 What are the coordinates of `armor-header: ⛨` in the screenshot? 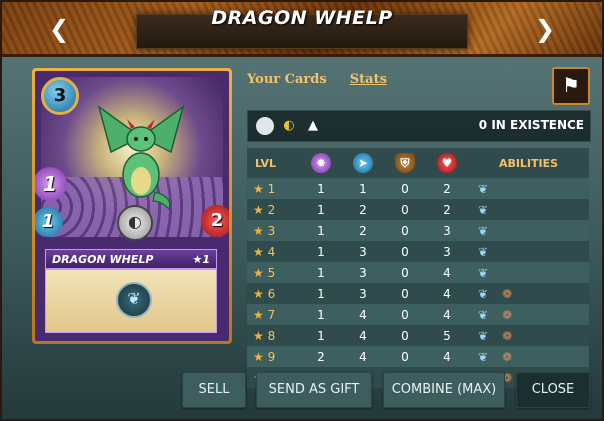 It's located at (405, 163).